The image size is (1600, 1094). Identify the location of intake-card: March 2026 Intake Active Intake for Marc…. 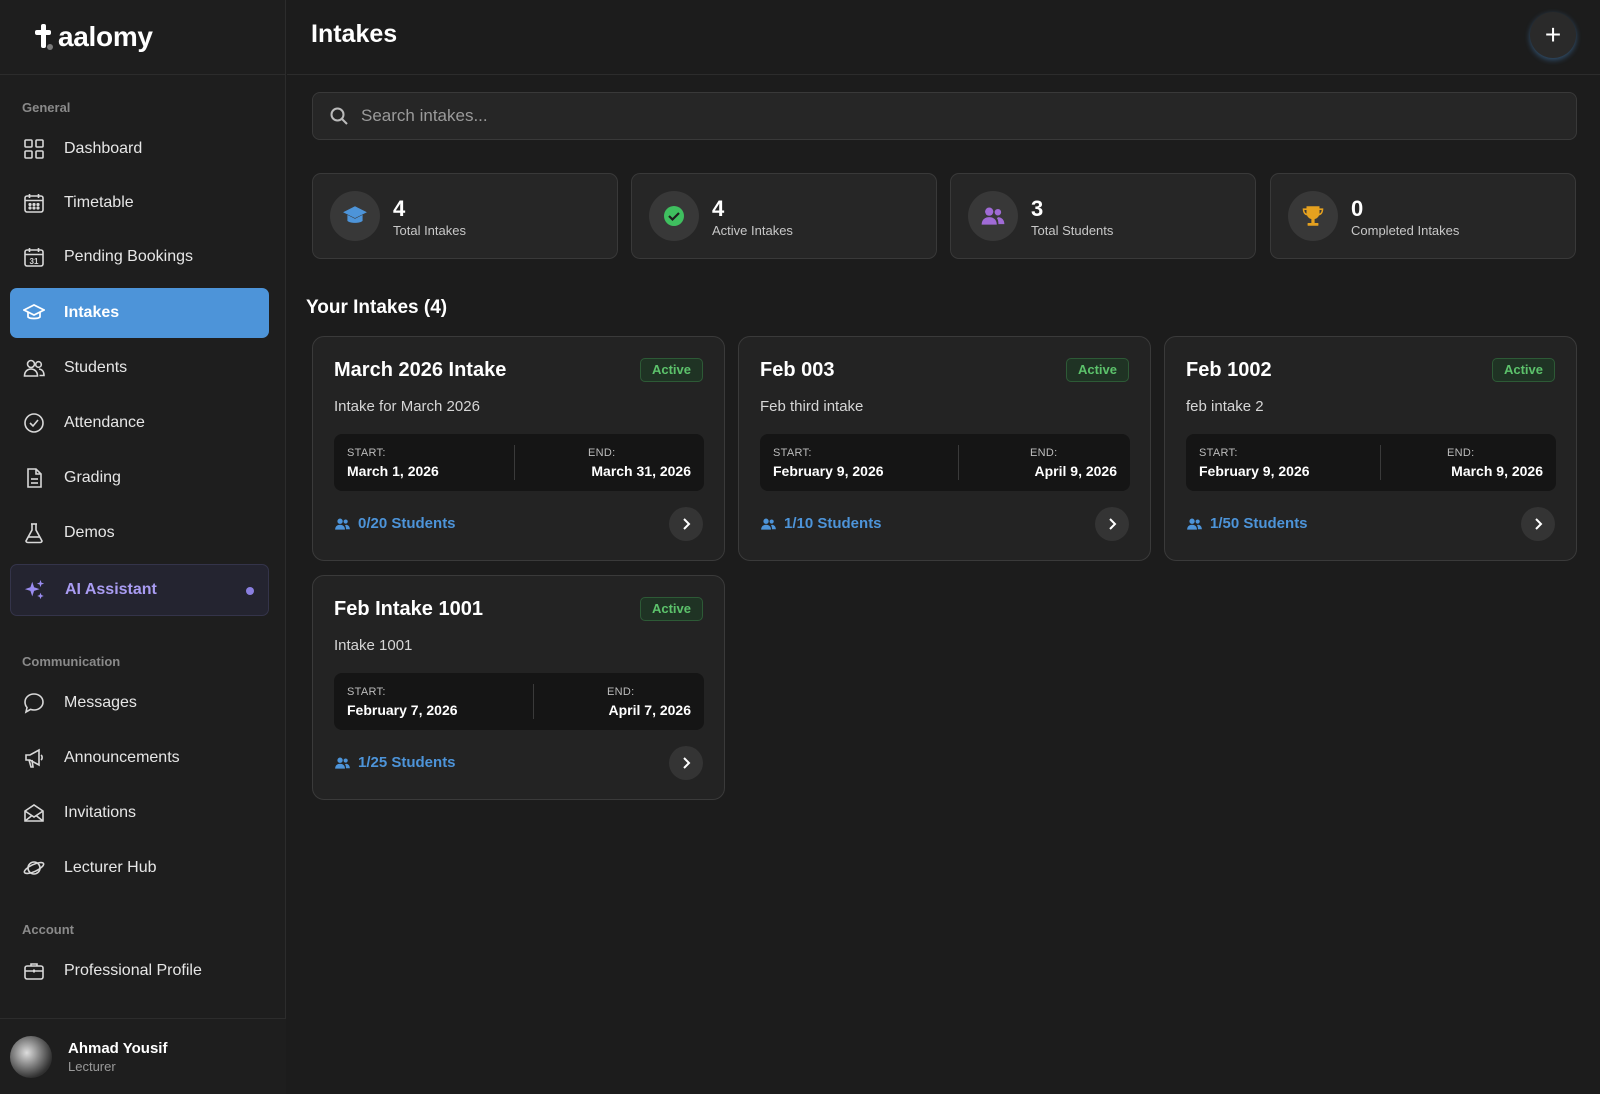
(518, 448).